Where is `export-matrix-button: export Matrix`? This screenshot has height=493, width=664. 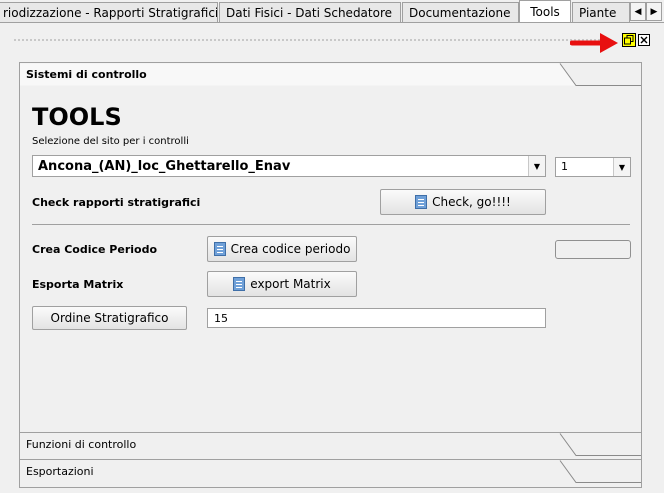 export-matrix-button: export Matrix is located at coordinates (282, 284).